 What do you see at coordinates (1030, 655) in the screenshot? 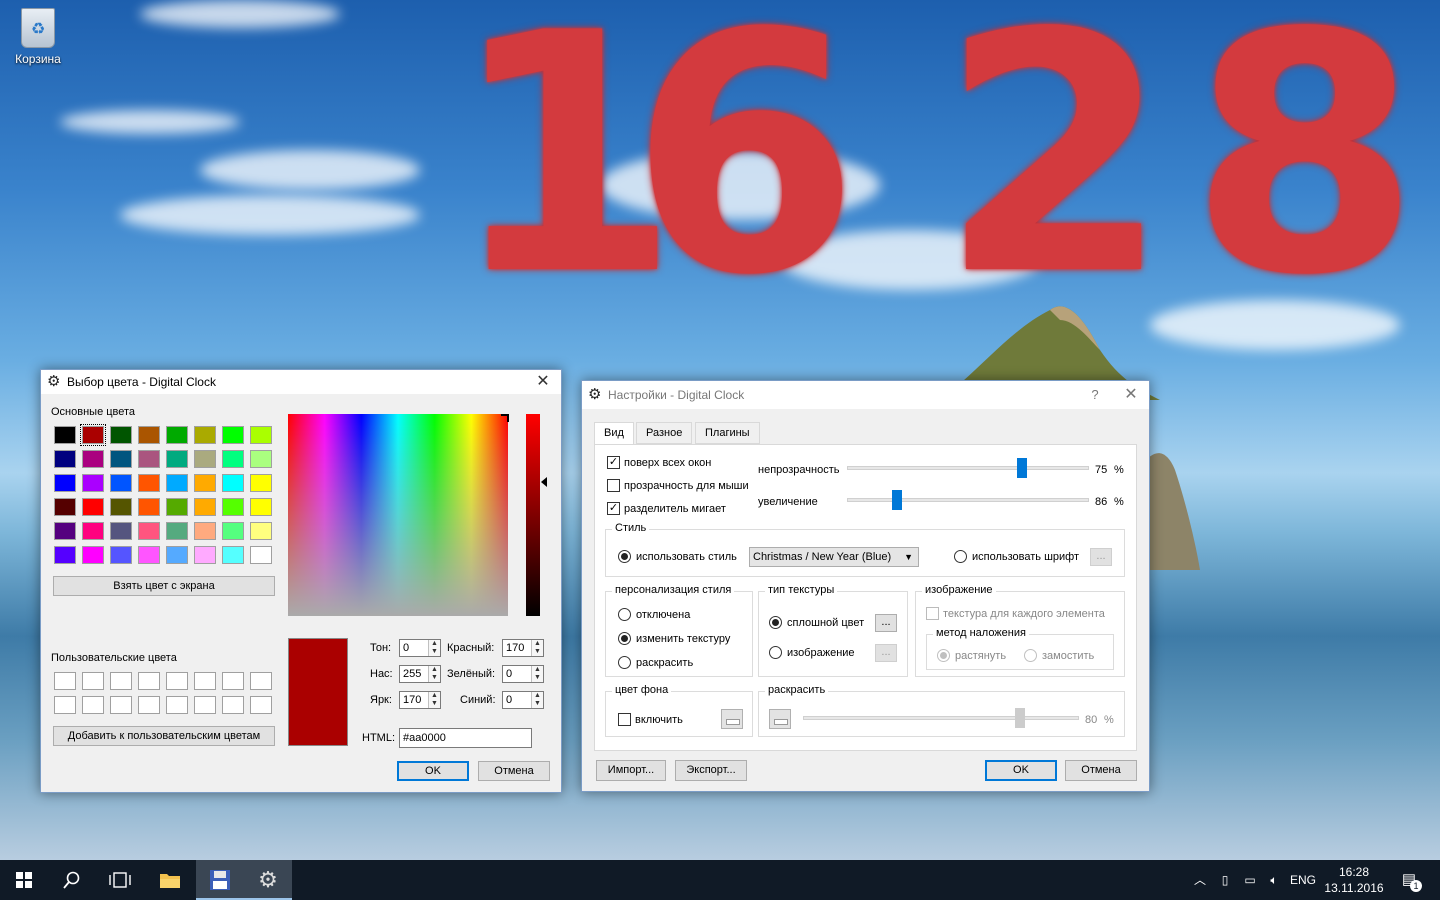
I see `tile-radio` at bounding box center [1030, 655].